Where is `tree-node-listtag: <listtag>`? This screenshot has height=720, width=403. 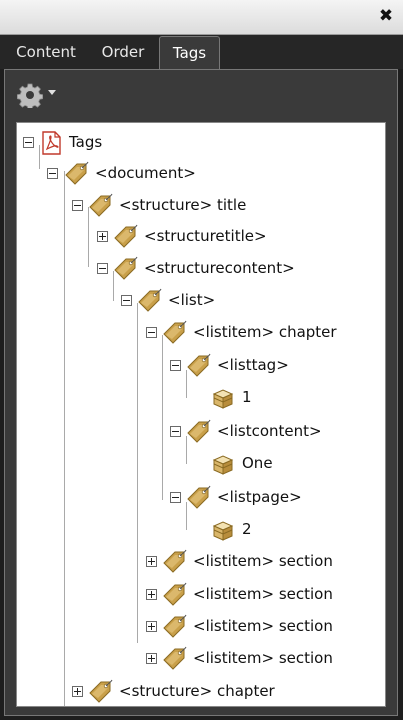 tree-node-listtag: <listtag> is located at coordinates (197, 366).